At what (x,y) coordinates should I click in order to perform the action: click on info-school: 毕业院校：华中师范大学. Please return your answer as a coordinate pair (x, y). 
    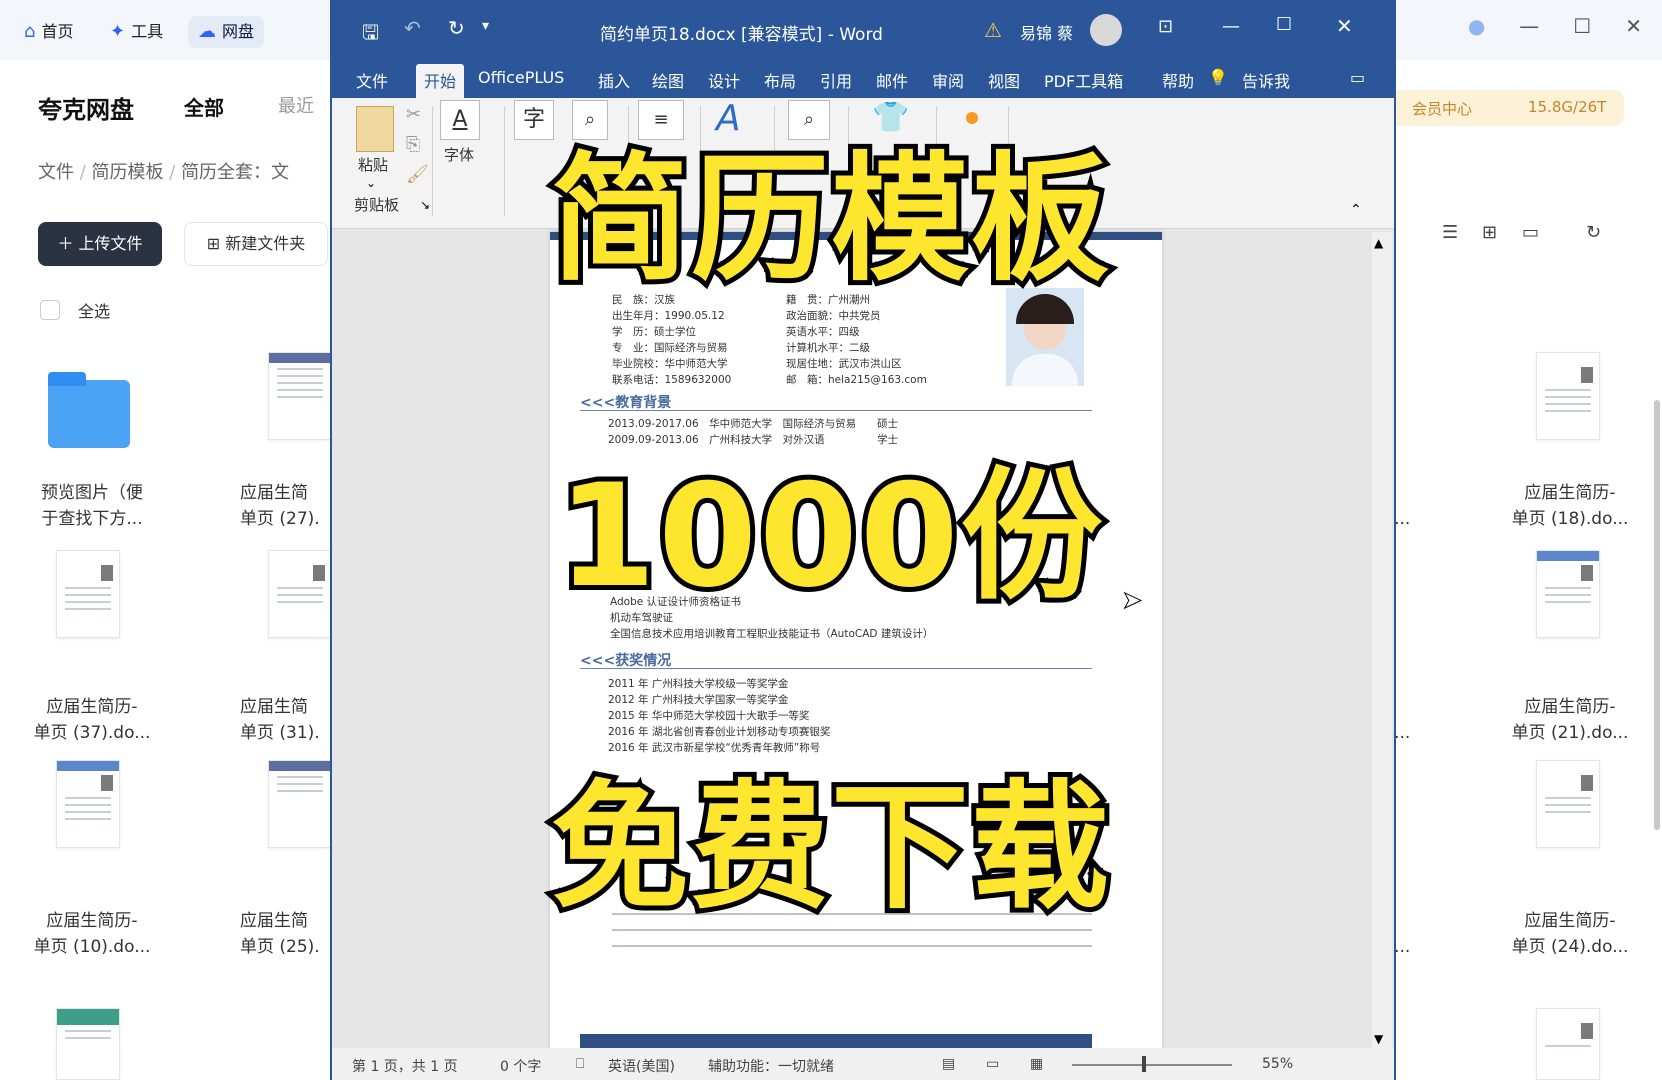
    Looking at the image, I should click on (670, 364).